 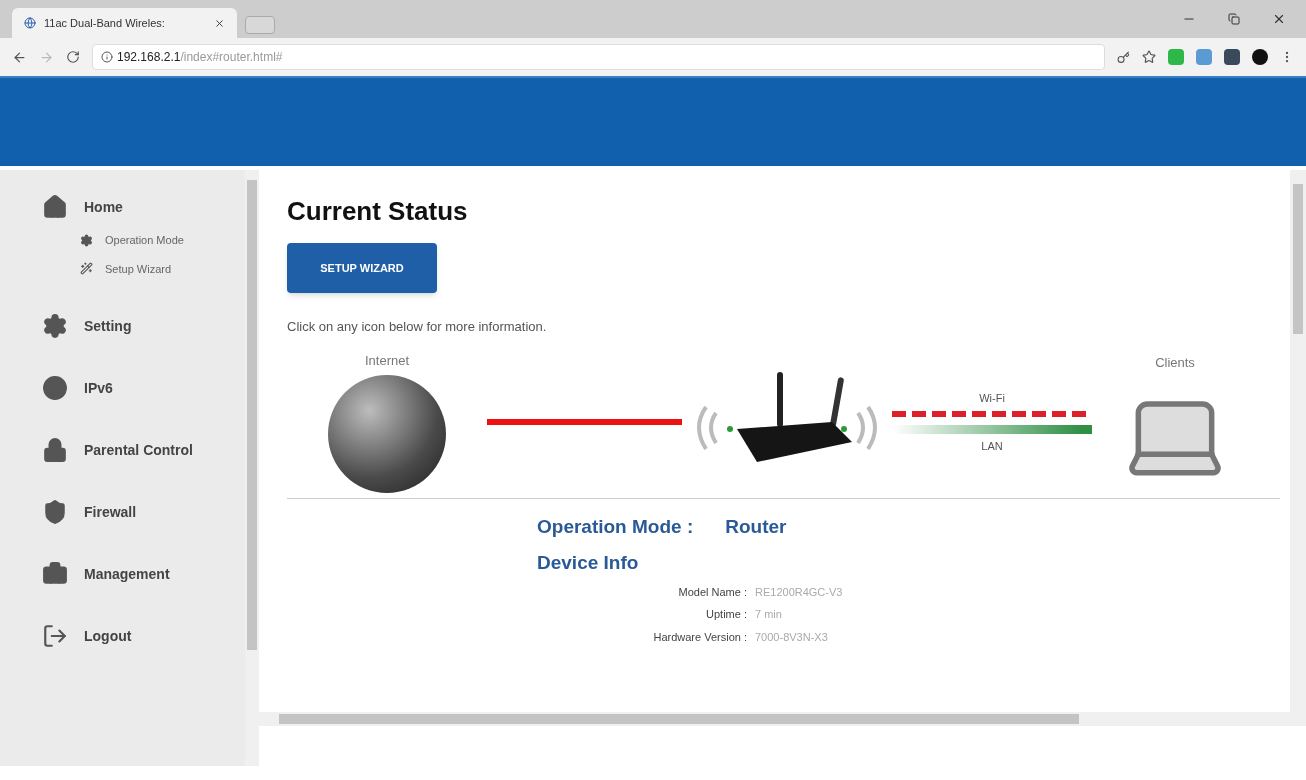 I want to click on sidebar-item: Home, so click(x=143, y=207).